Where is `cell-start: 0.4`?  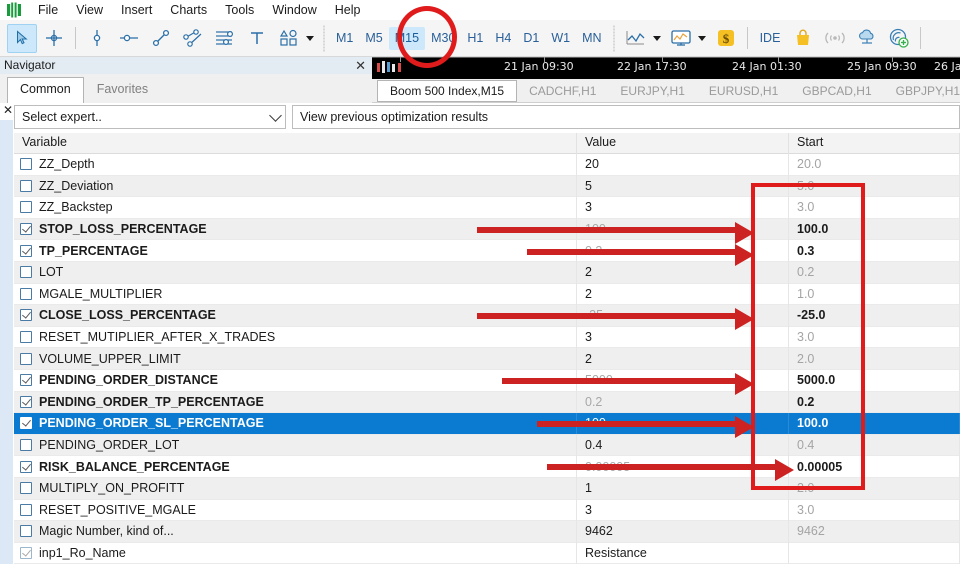
cell-start: 0.4 is located at coordinates (874, 445).